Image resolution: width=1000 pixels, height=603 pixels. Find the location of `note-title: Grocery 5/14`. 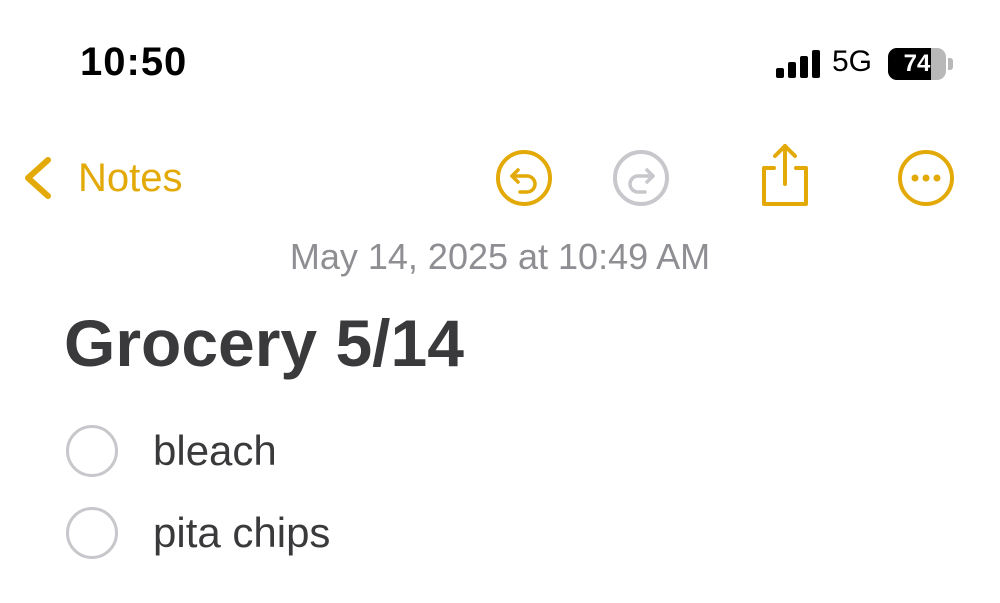

note-title: Grocery 5/14 is located at coordinates (264, 343).